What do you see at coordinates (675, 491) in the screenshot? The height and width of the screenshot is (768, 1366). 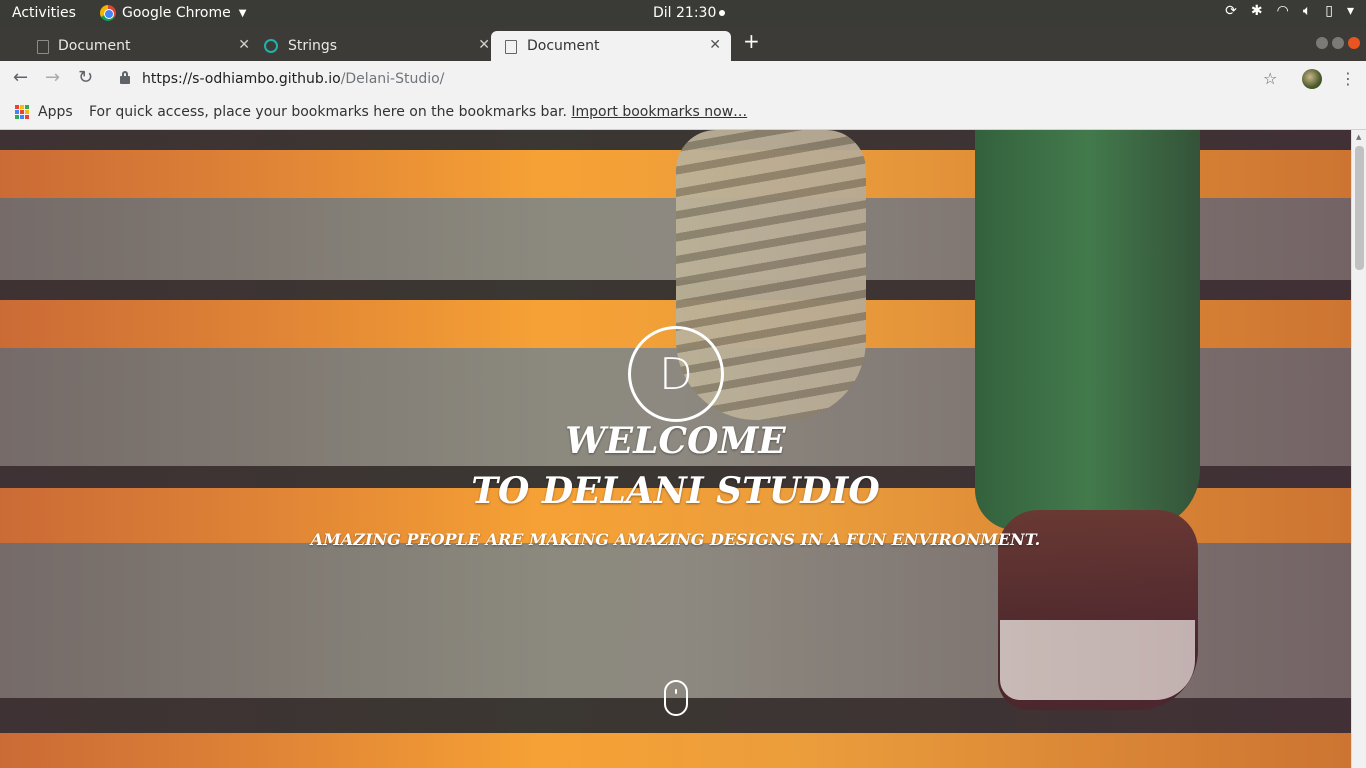 I see `studio-heading: TO DELANI STUDIO` at bounding box center [675, 491].